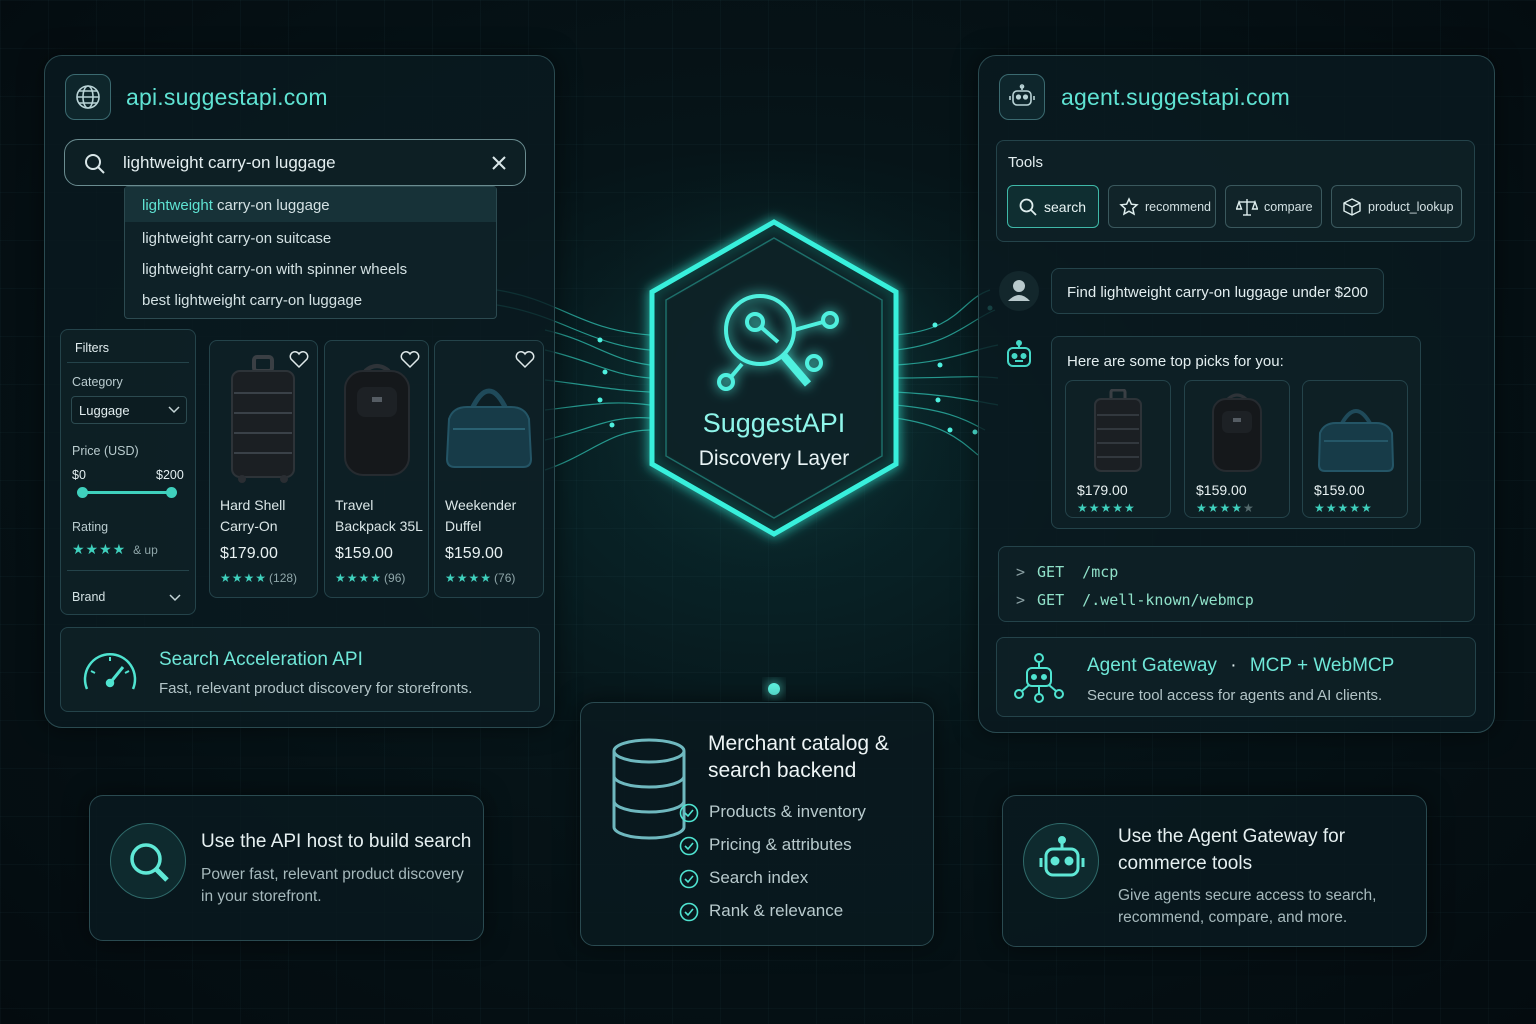  Describe the element at coordinates (1221, 490) in the screenshot. I see `pick-price: $159.00` at that location.